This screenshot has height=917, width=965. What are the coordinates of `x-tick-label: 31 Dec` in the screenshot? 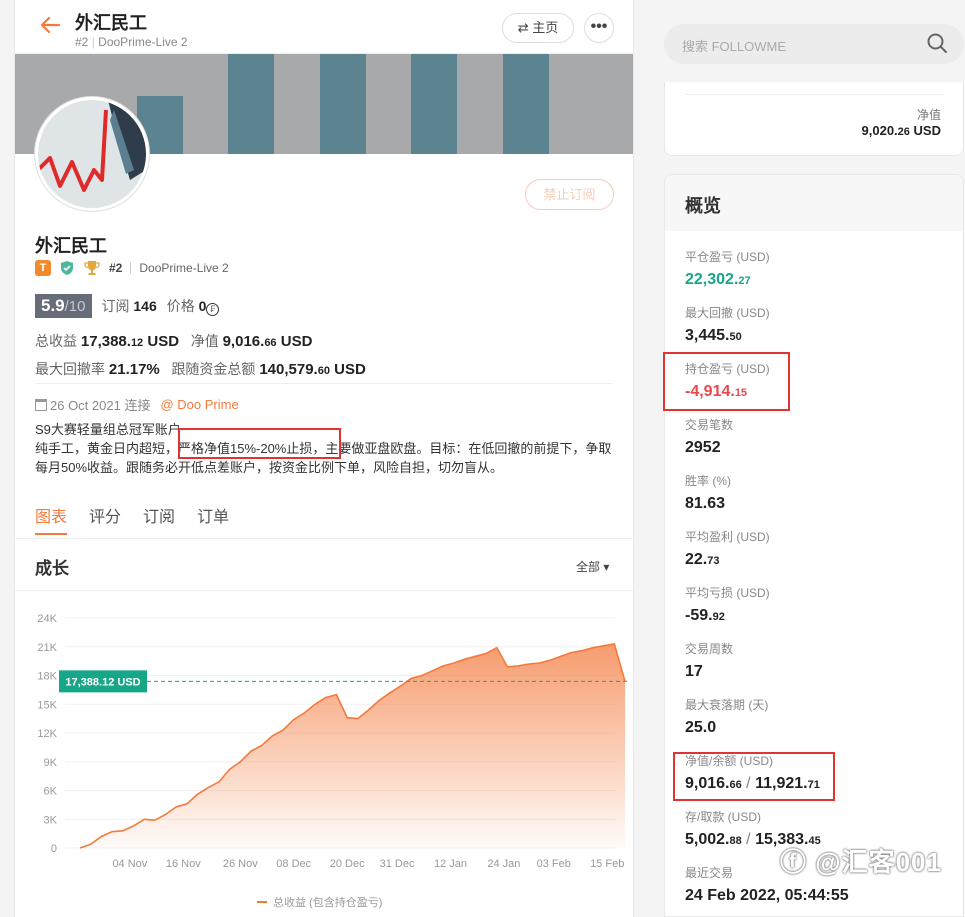 It's located at (397, 864).